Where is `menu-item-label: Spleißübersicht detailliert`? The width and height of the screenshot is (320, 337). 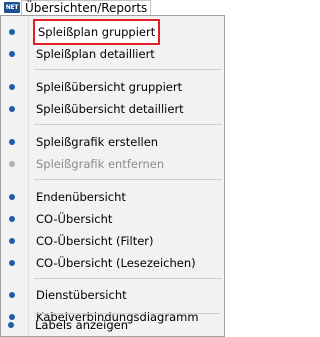
menu-item-label: Spleißübersicht detailliert is located at coordinates (110, 109).